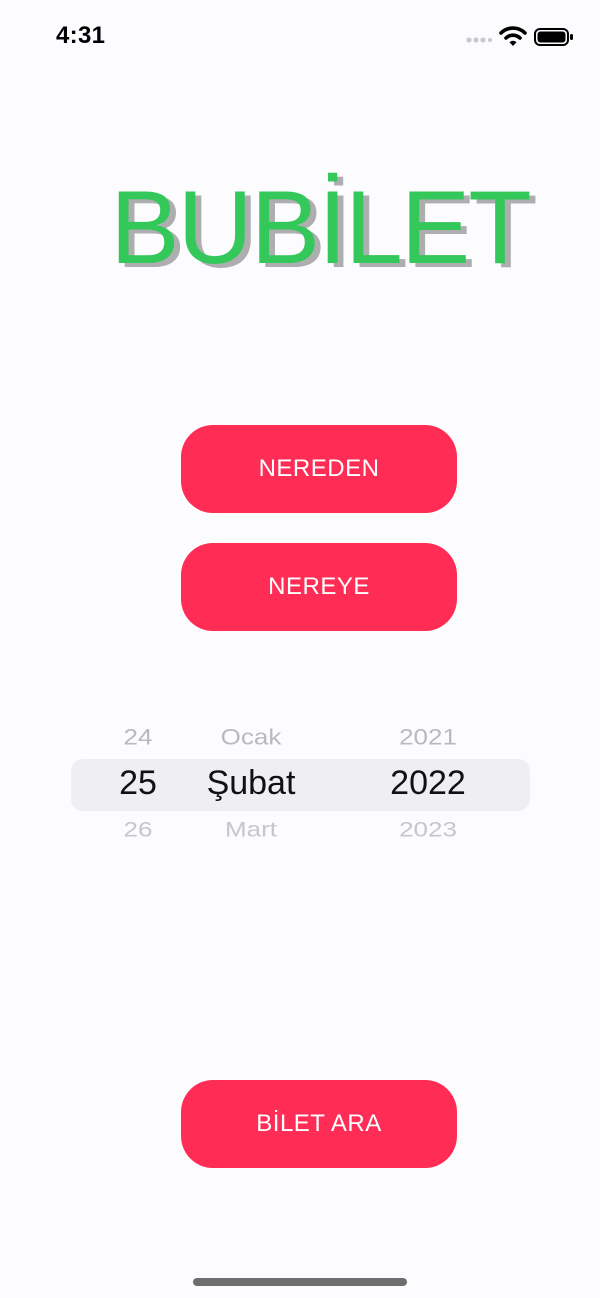 The image size is (600, 1298). Describe the element at coordinates (81, 35) in the screenshot. I see `status-time: 4:31` at that location.